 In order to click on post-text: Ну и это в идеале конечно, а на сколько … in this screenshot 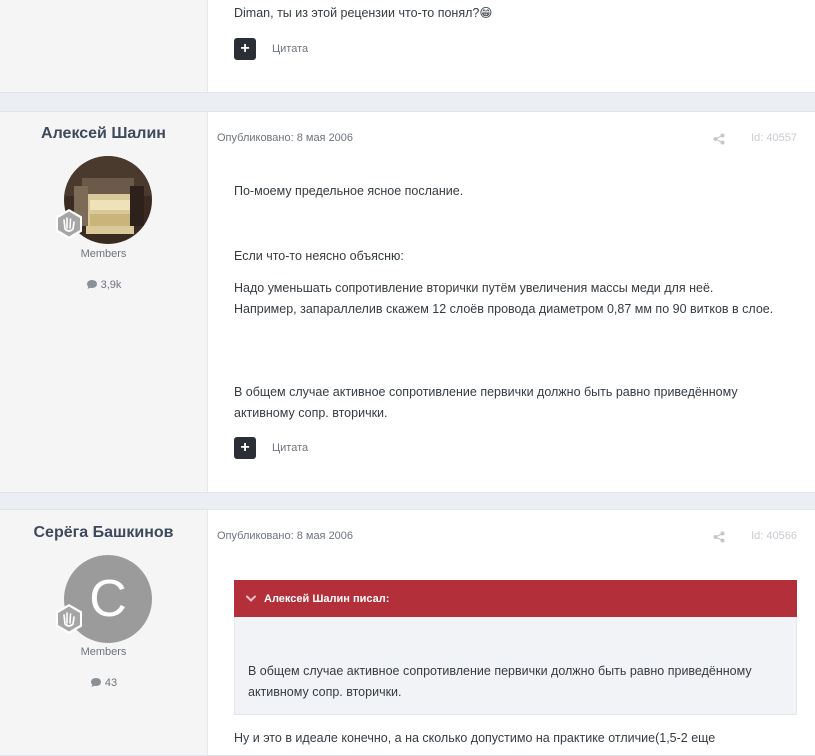, I will do `click(475, 738)`.